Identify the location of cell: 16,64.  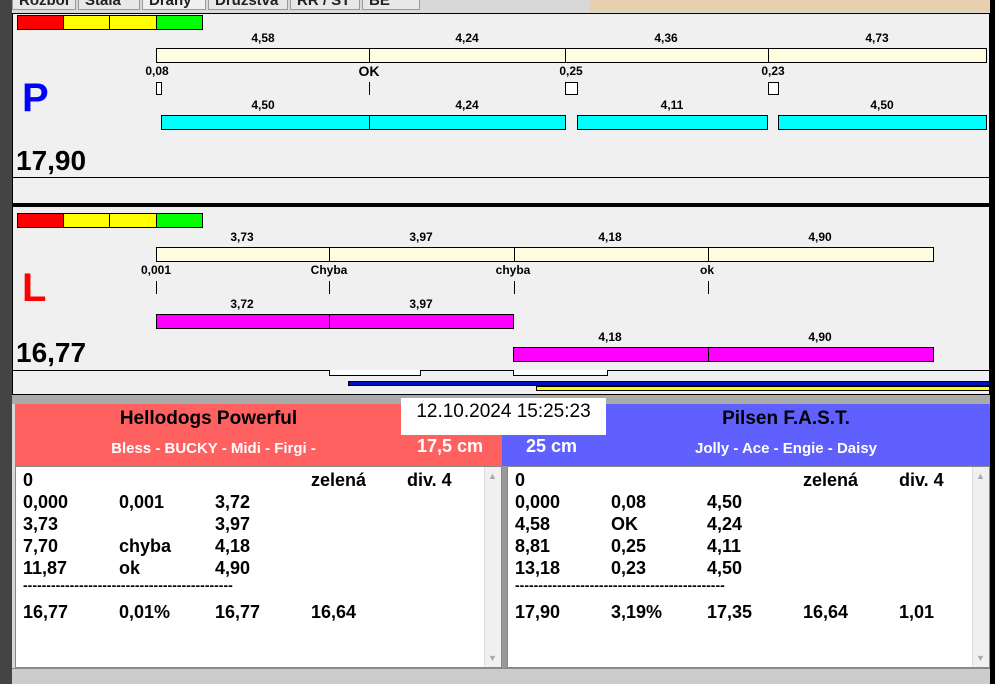
(334, 612).